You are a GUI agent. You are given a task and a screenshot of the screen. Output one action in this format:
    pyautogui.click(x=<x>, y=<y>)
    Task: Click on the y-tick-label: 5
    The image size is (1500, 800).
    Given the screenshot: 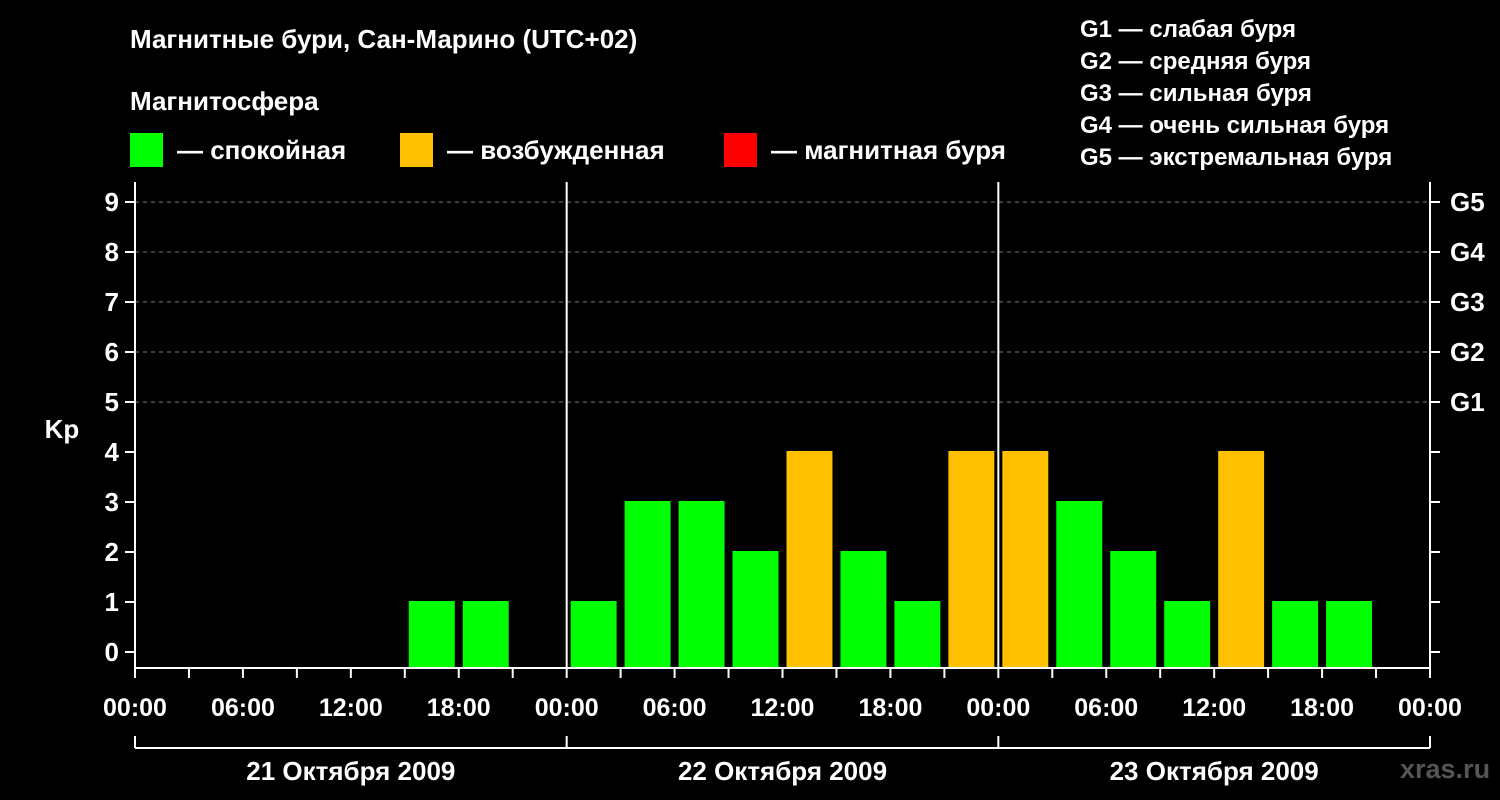 What is the action you would take?
    pyautogui.click(x=112, y=402)
    